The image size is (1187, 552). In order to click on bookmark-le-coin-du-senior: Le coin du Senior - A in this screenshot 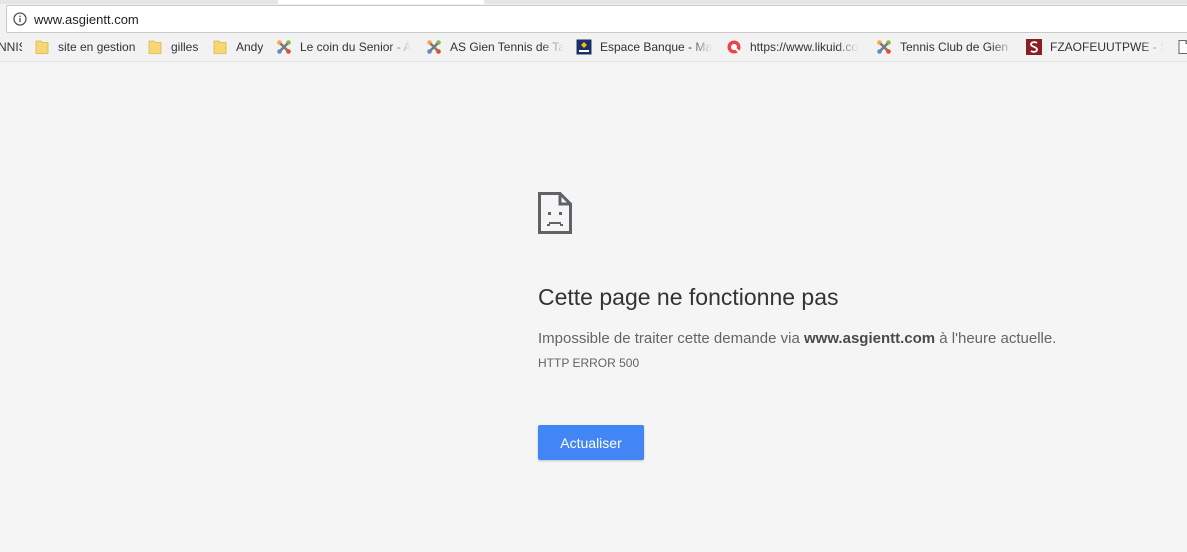, I will do `click(344, 47)`.